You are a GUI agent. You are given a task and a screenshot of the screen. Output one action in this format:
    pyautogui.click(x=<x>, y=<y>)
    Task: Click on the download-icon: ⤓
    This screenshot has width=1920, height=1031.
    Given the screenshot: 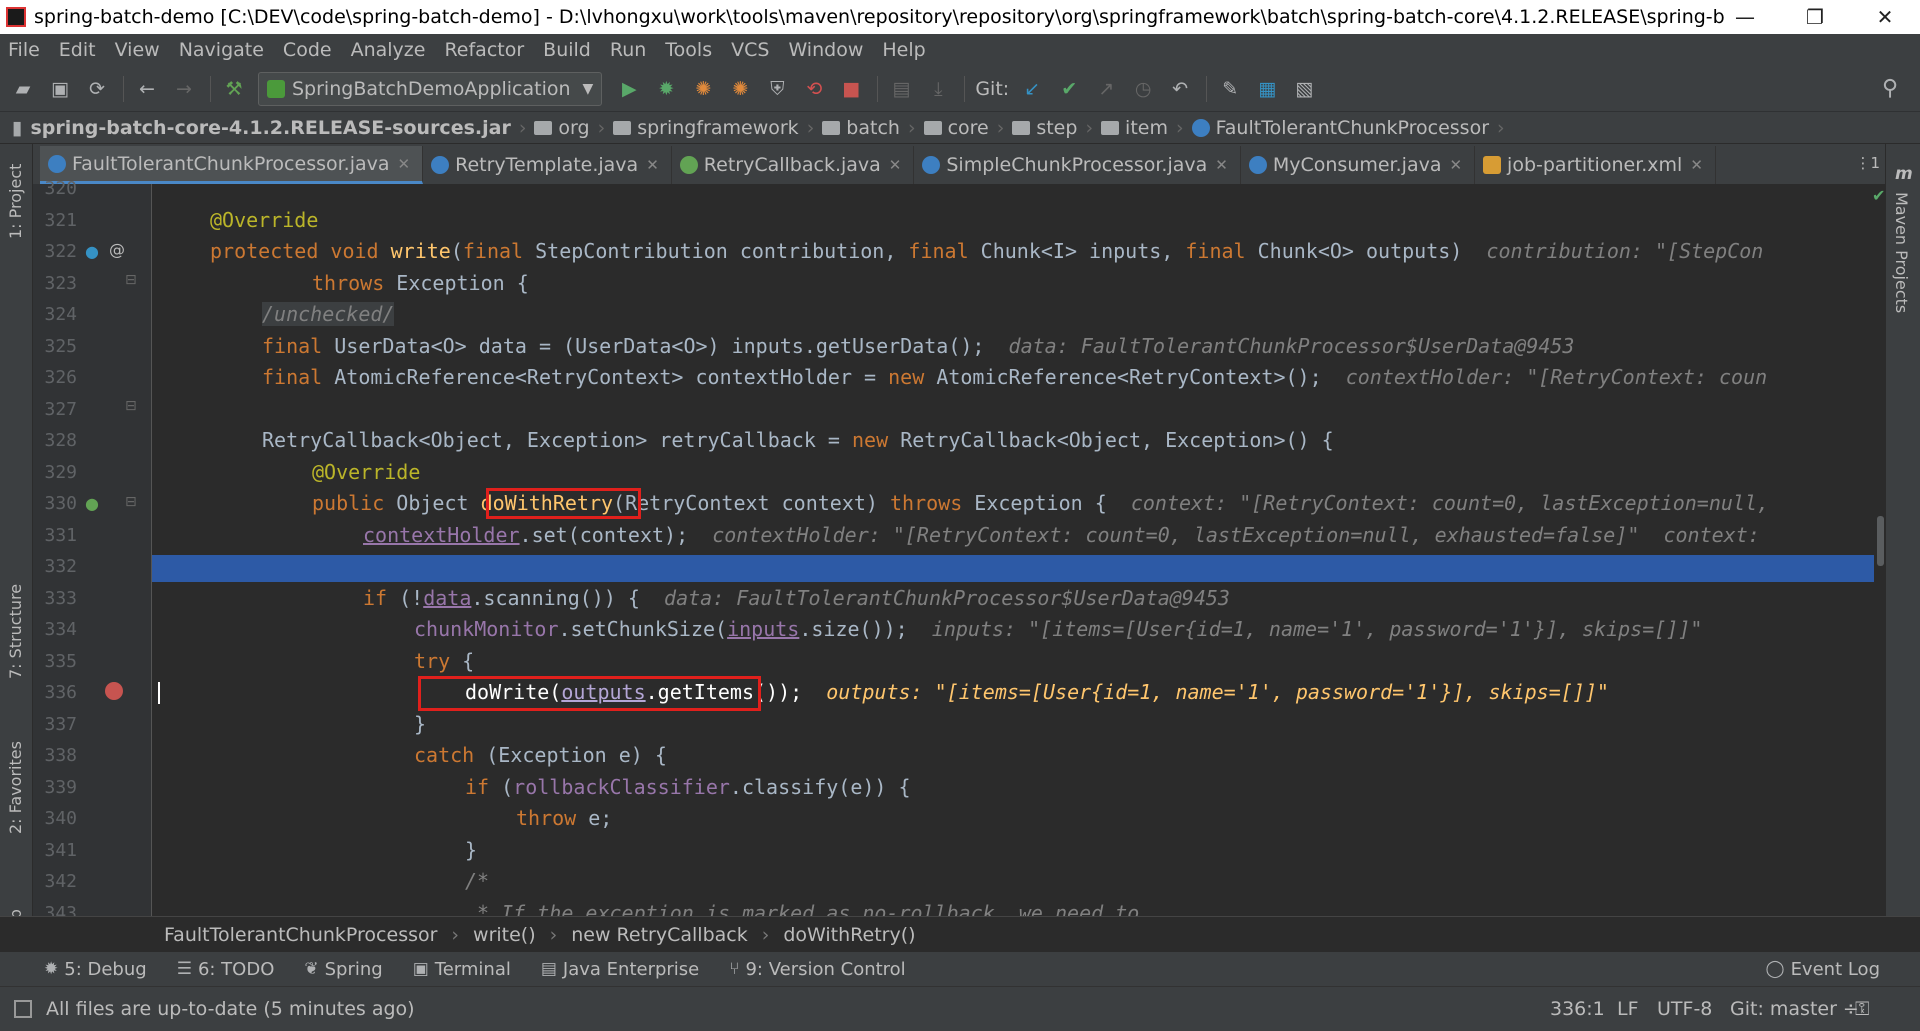 What is the action you would take?
    pyautogui.click(x=938, y=89)
    